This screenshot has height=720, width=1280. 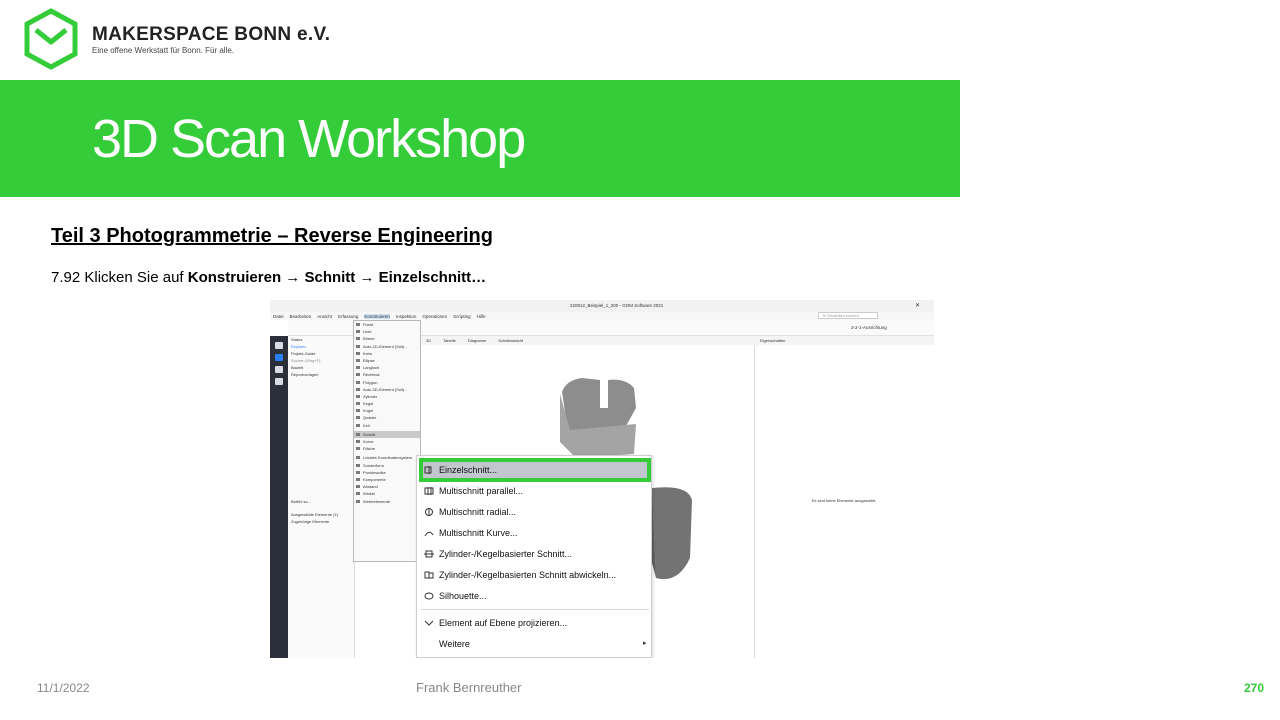 I want to click on list-item: Zugehörige Elemente, so click(x=321, y=522).